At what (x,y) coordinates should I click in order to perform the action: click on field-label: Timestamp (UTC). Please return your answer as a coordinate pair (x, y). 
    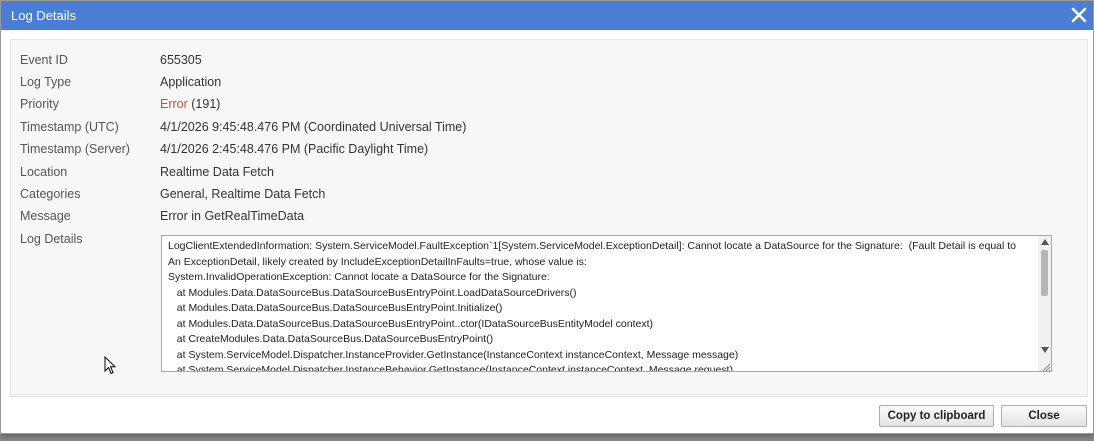
    Looking at the image, I should click on (69, 127).